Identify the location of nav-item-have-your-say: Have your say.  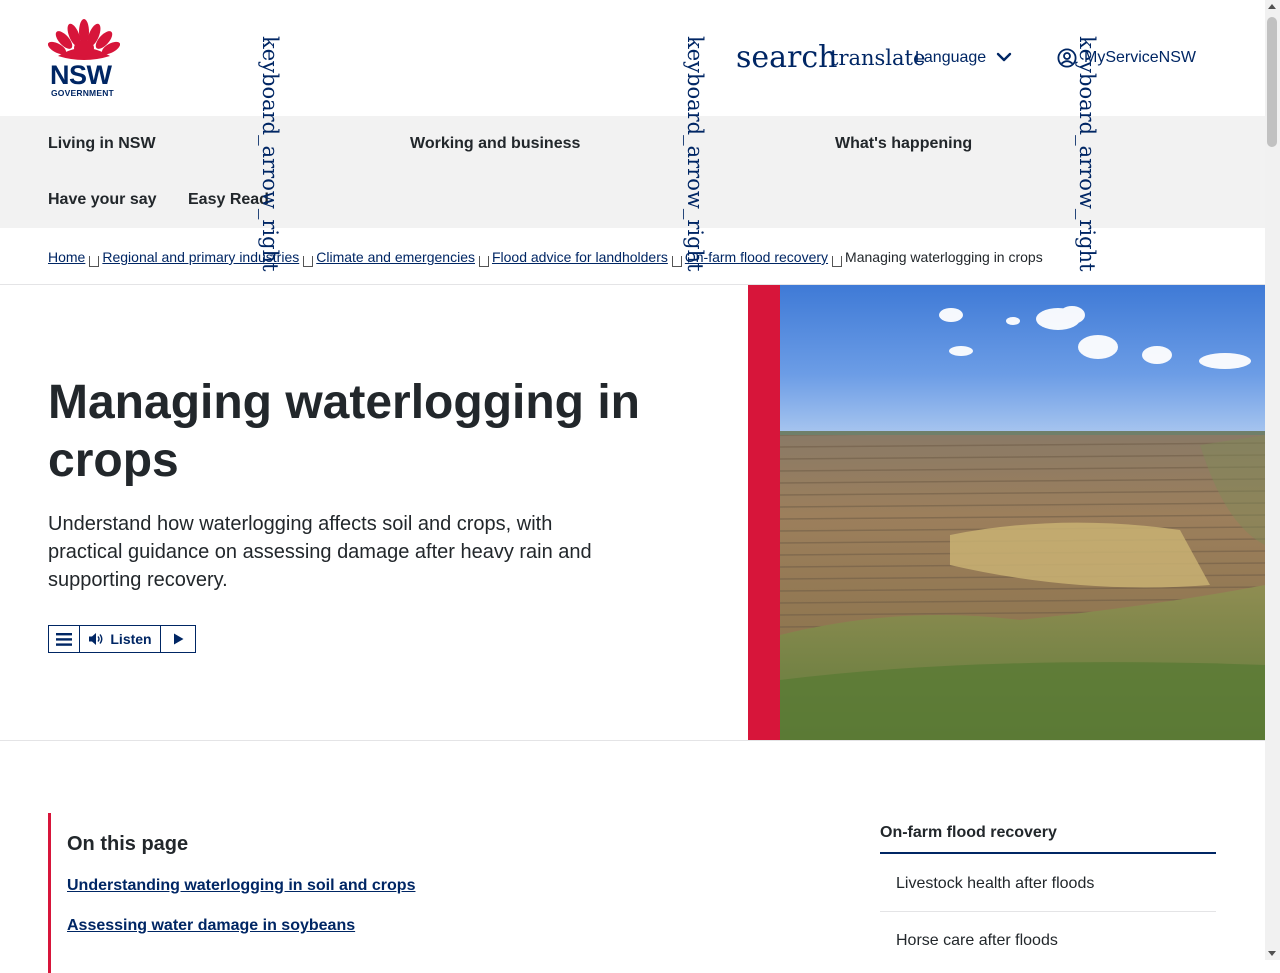
(102, 200).